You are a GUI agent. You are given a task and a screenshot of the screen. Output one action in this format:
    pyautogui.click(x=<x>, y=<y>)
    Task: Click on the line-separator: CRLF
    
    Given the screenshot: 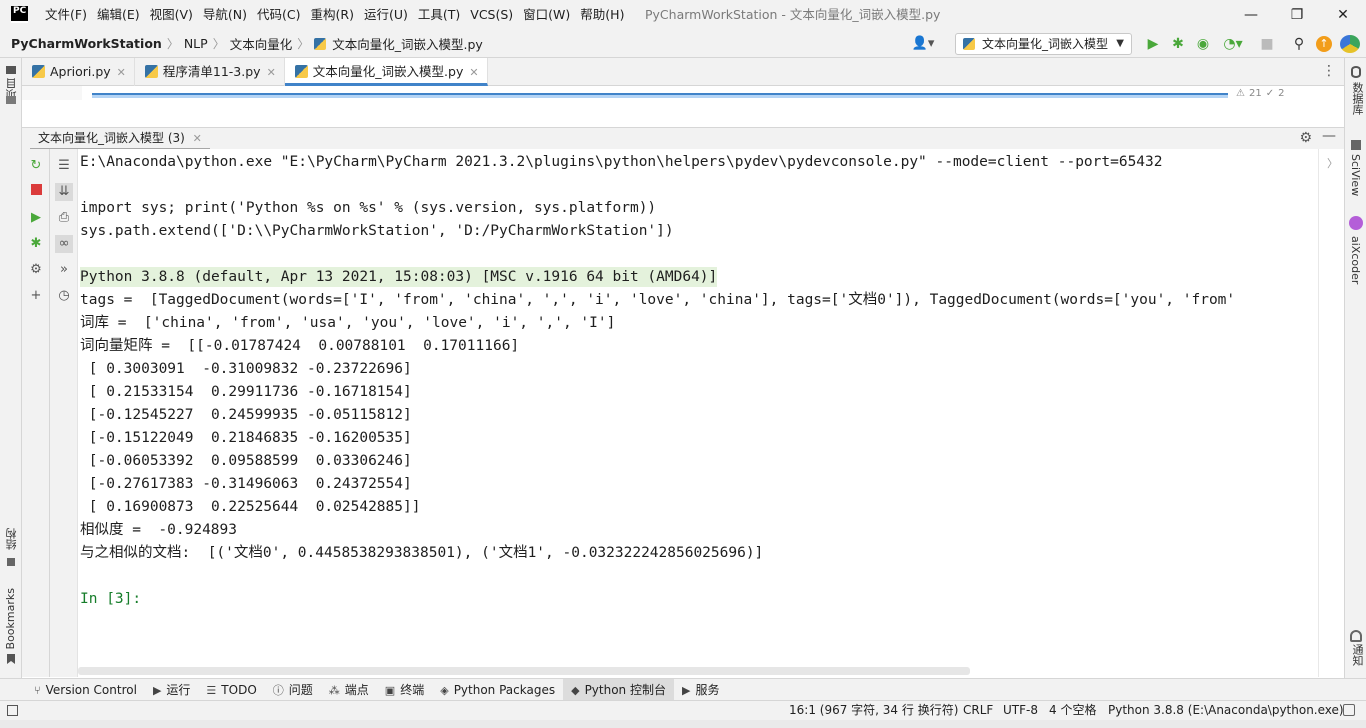 What is the action you would take?
    pyautogui.click(x=978, y=710)
    